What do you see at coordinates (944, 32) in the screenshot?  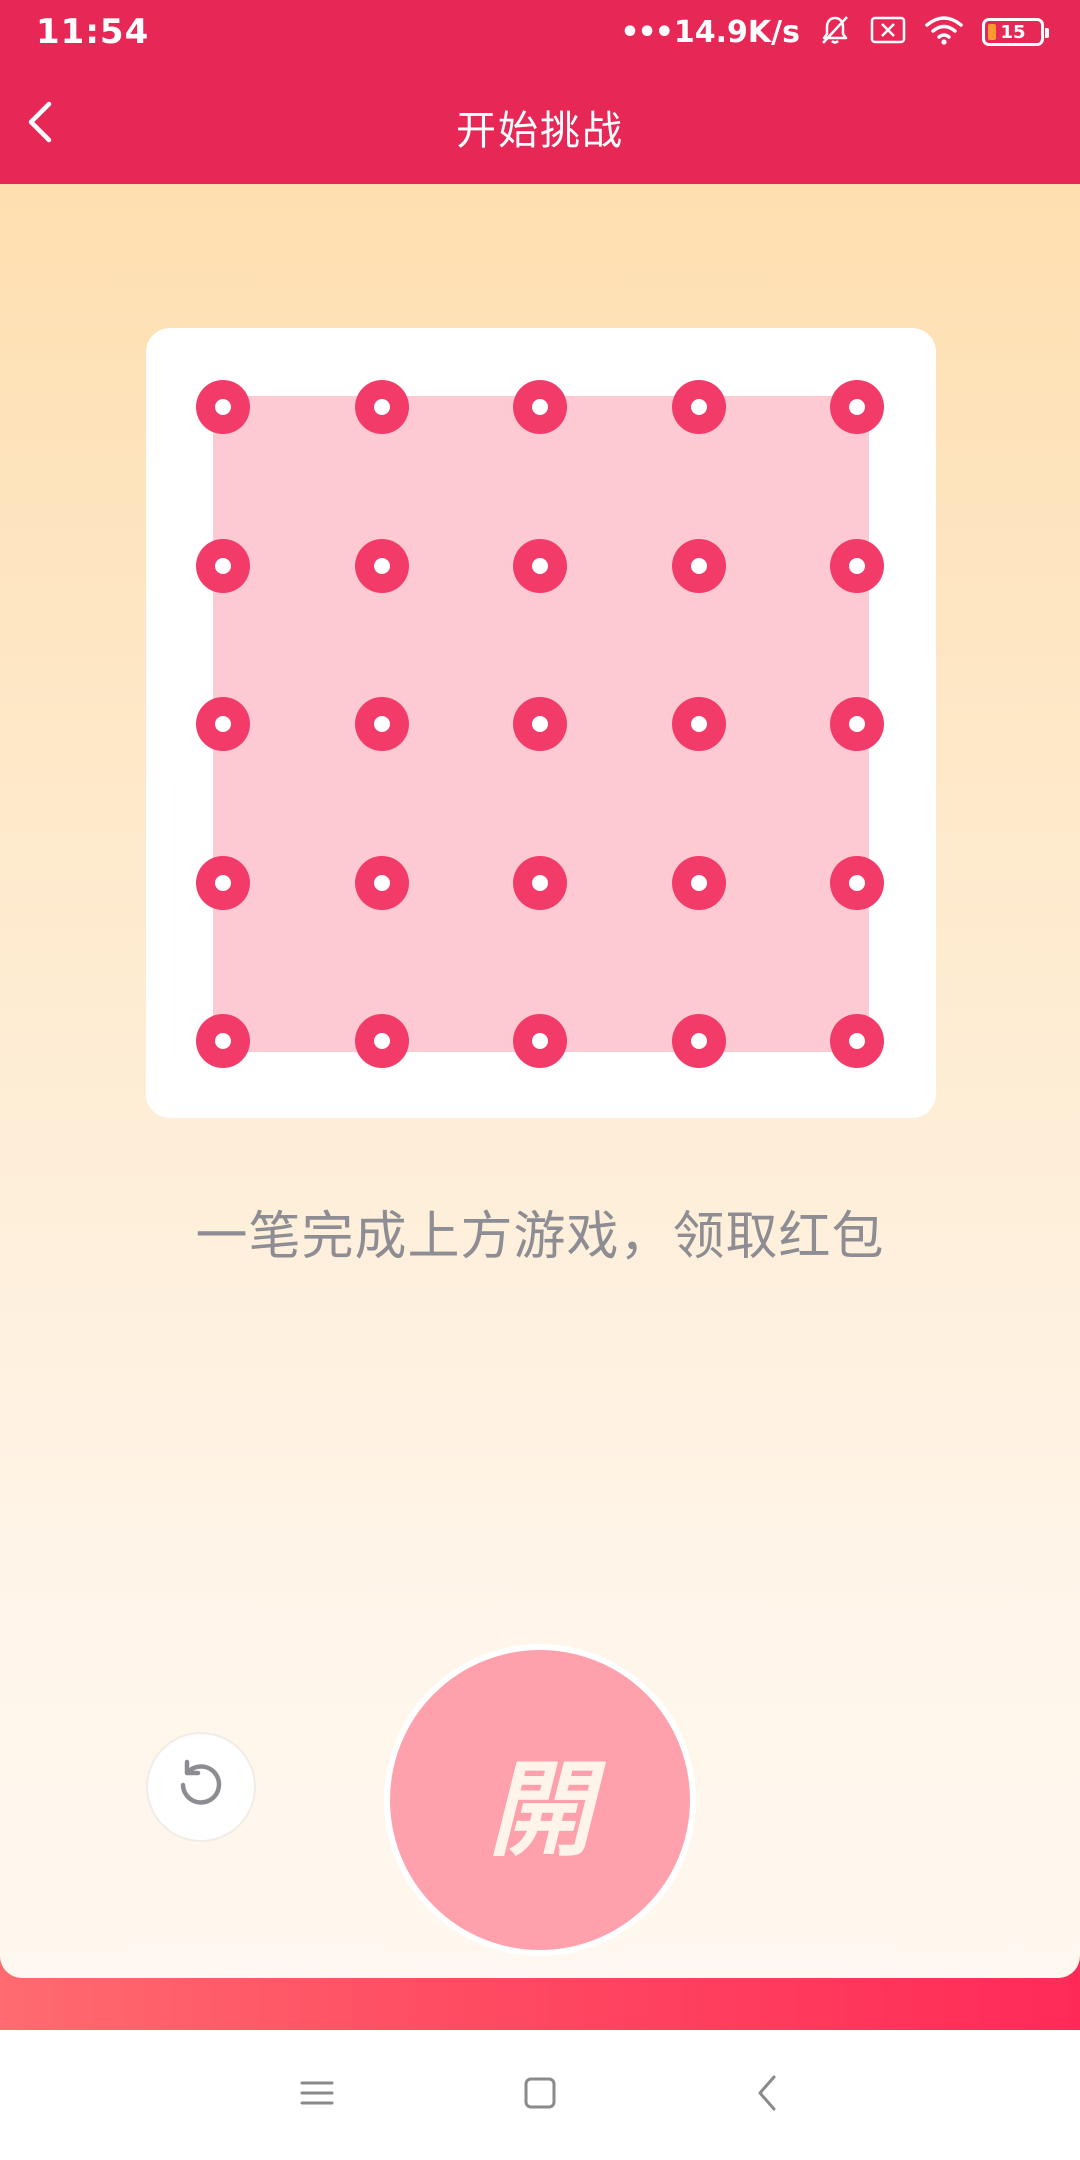 I see `wifi-icon` at bounding box center [944, 32].